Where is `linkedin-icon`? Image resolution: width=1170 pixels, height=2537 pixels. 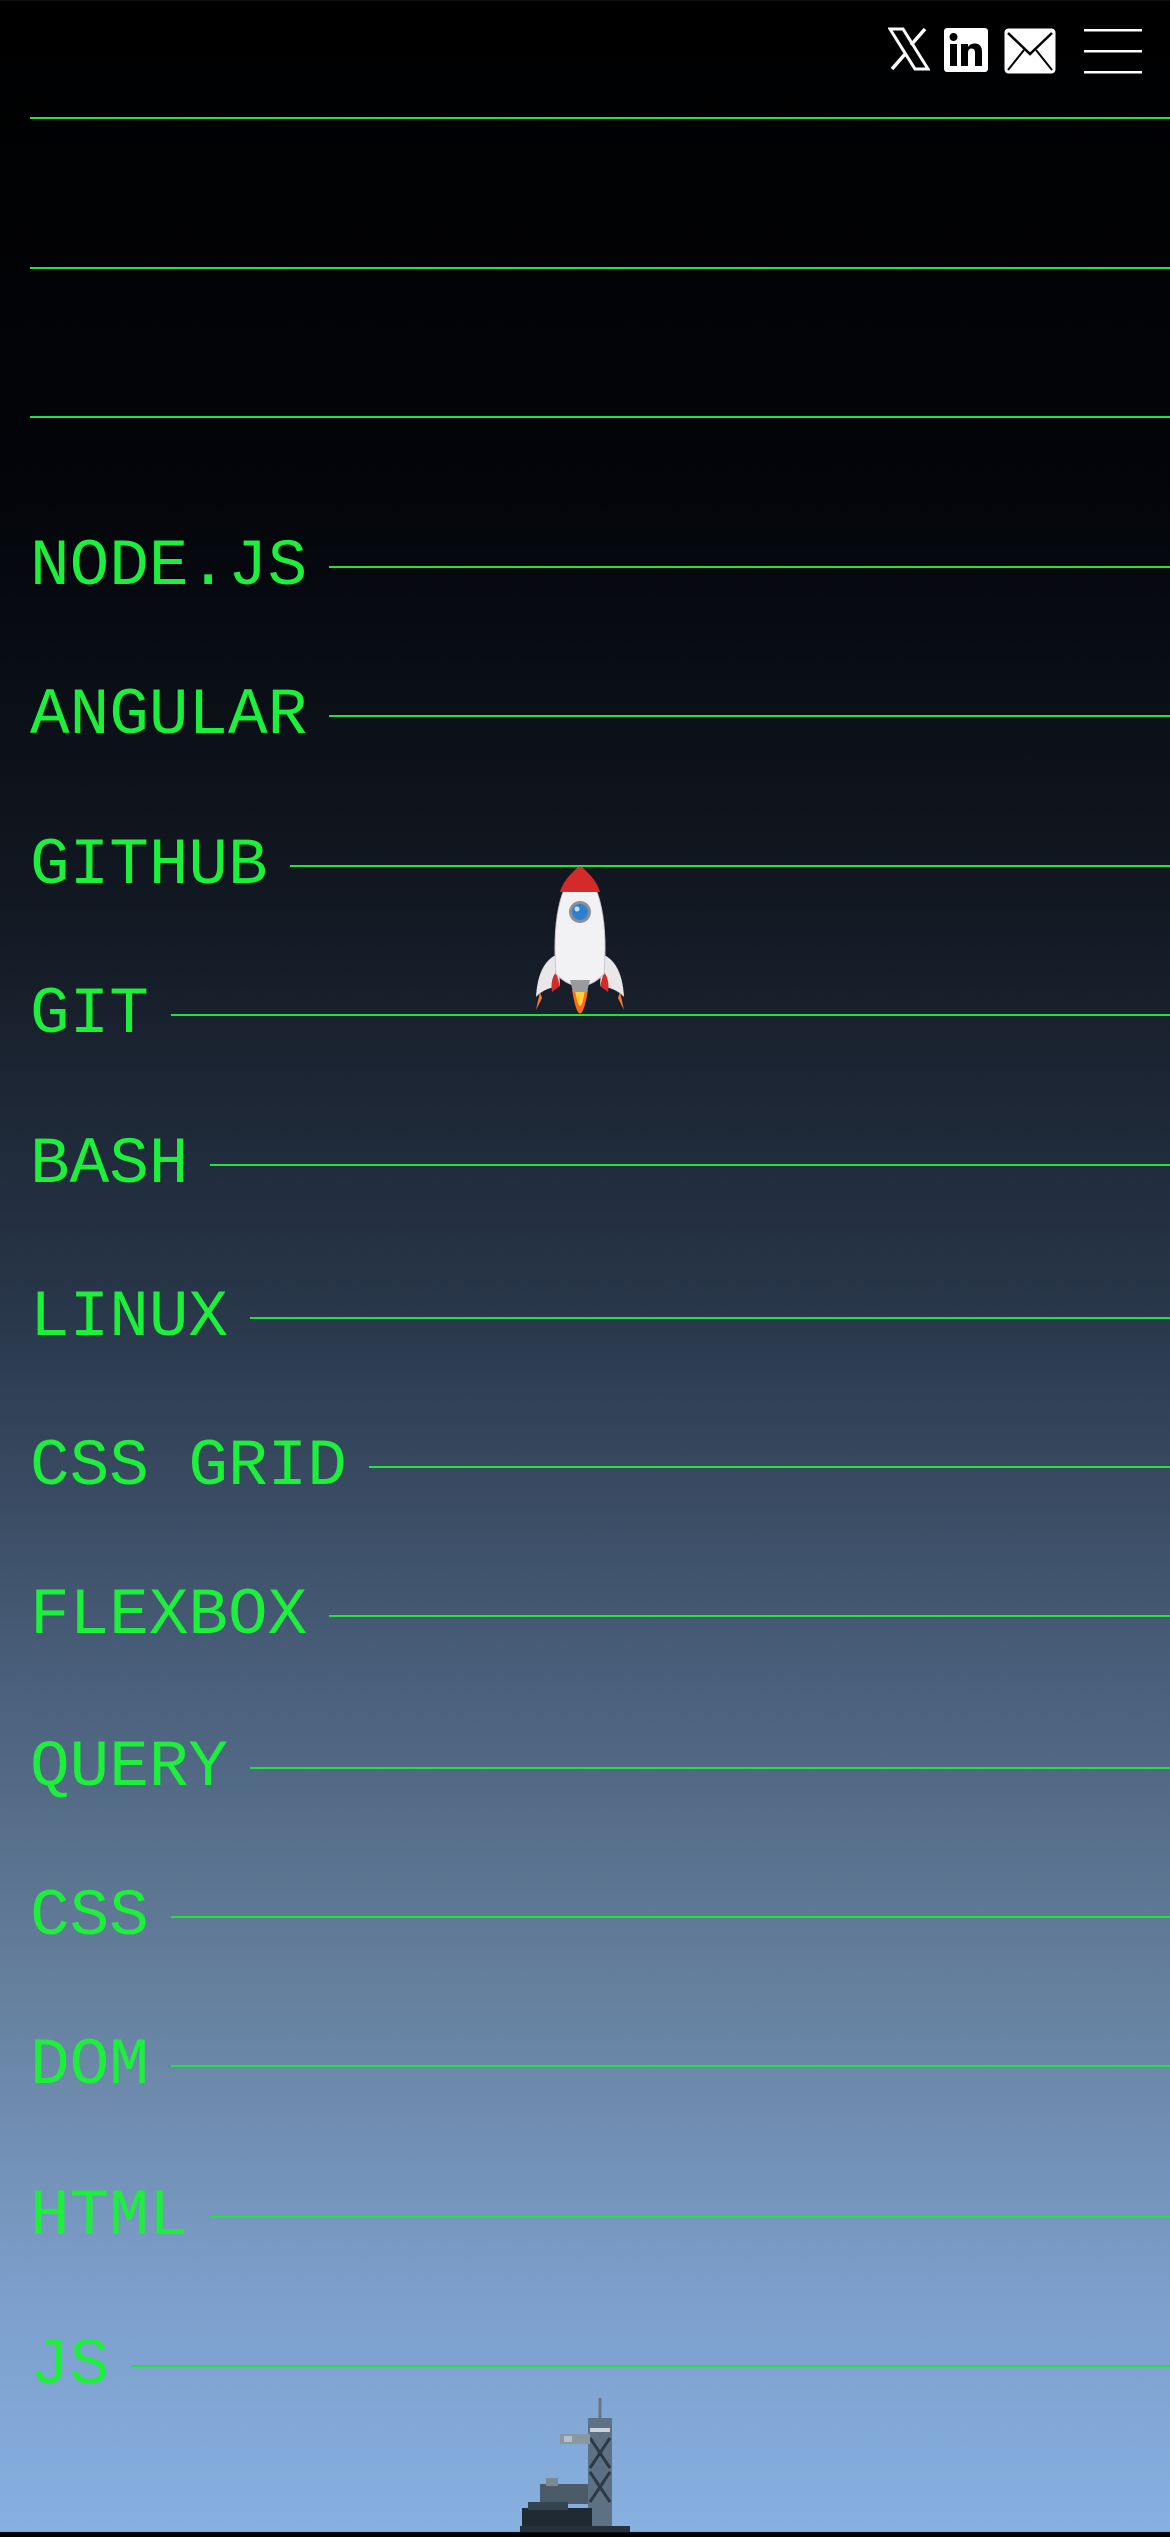 linkedin-icon is located at coordinates (966, 50).